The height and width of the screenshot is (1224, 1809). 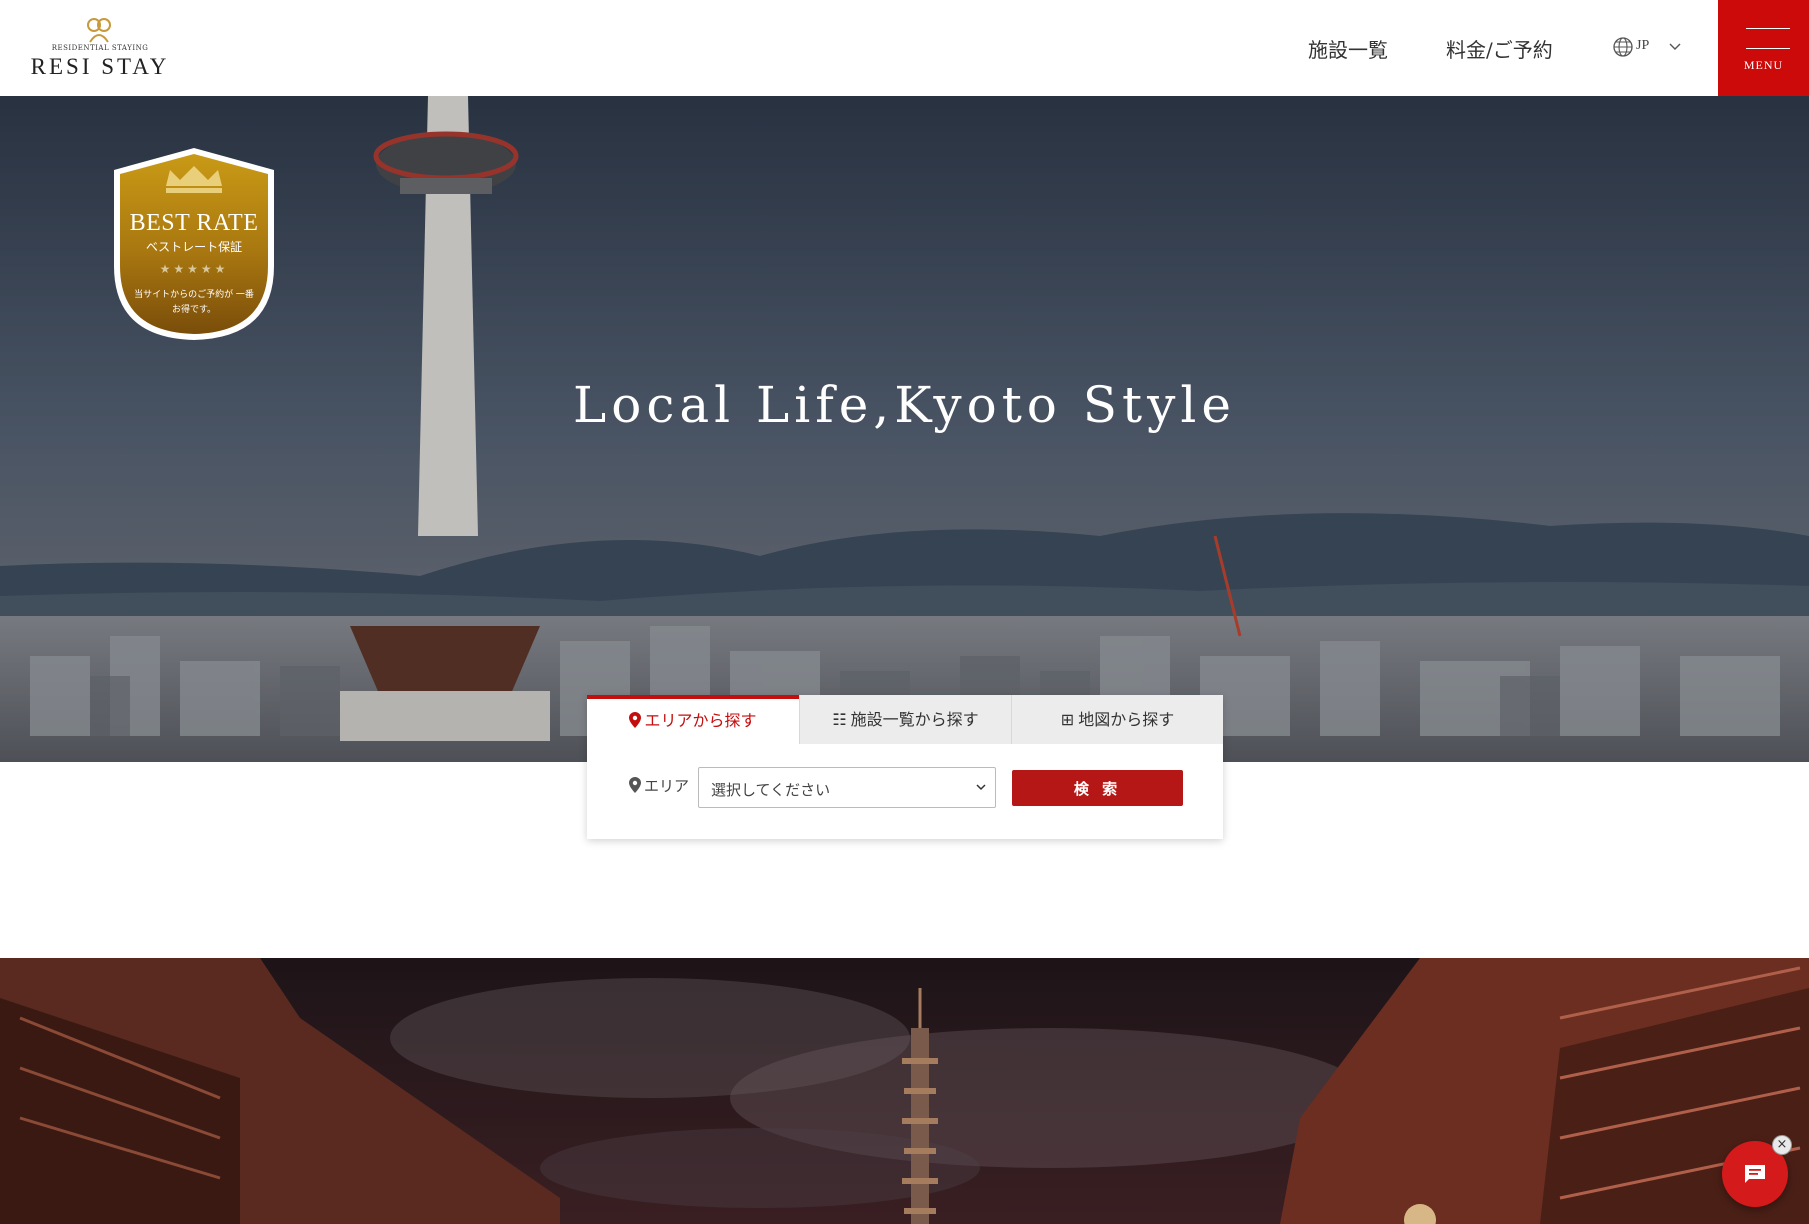 What do you see at coordinates (1126, 719) in the screenshot?
I see `tab-search-by-map-label: 地図から探す` at bounding box center [1126, 719].